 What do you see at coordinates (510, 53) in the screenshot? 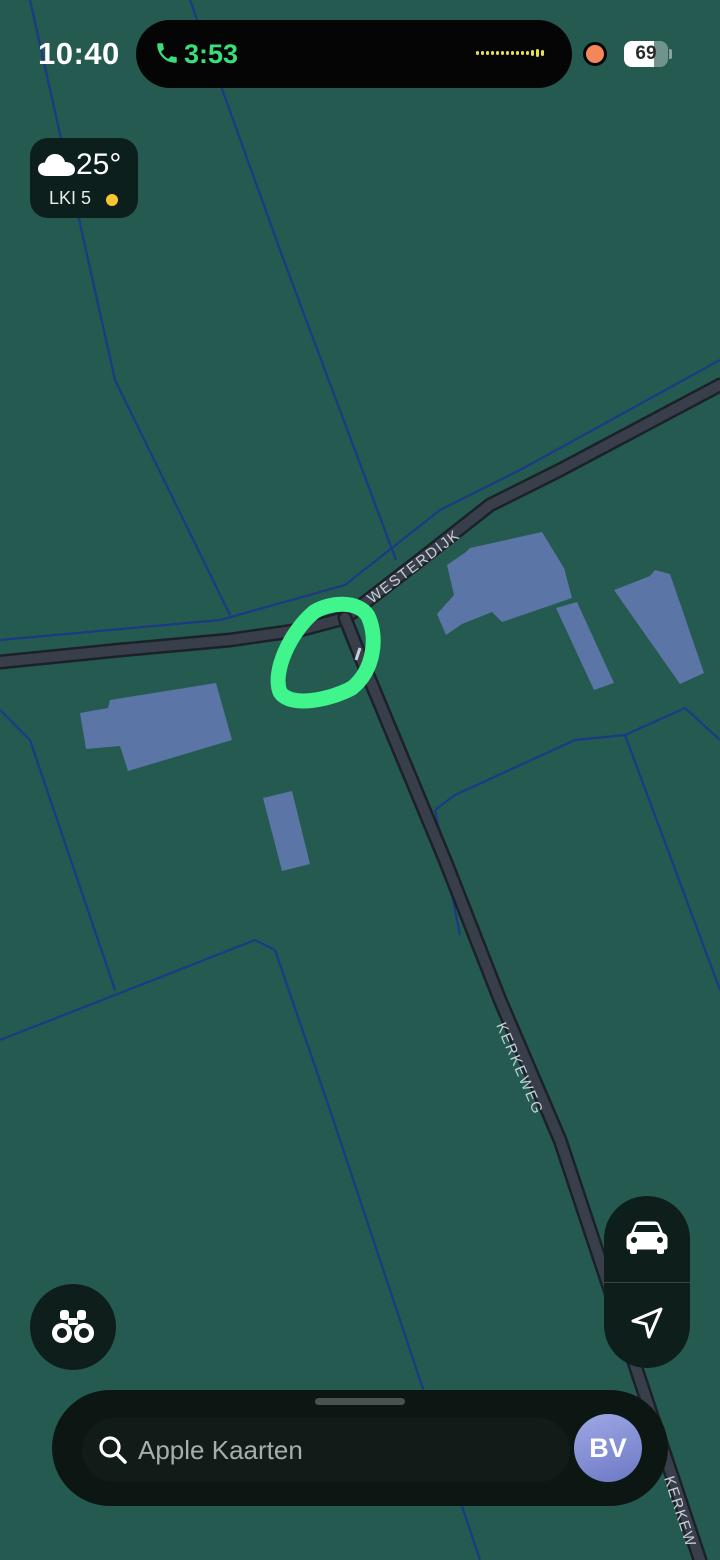
I see `audio-waveform-icon` at bounding box center [510, 53].